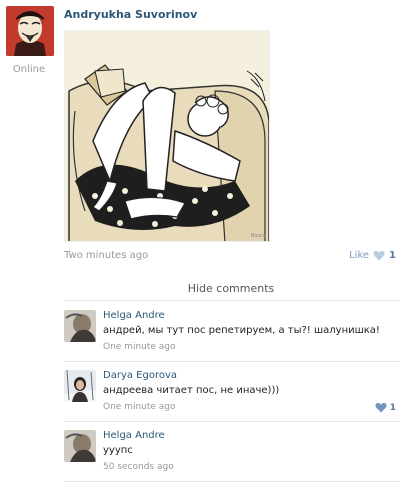  Describe the element at coordinates (392, 407) in the screenshot. I see `comment-like-count: 1` at that location.